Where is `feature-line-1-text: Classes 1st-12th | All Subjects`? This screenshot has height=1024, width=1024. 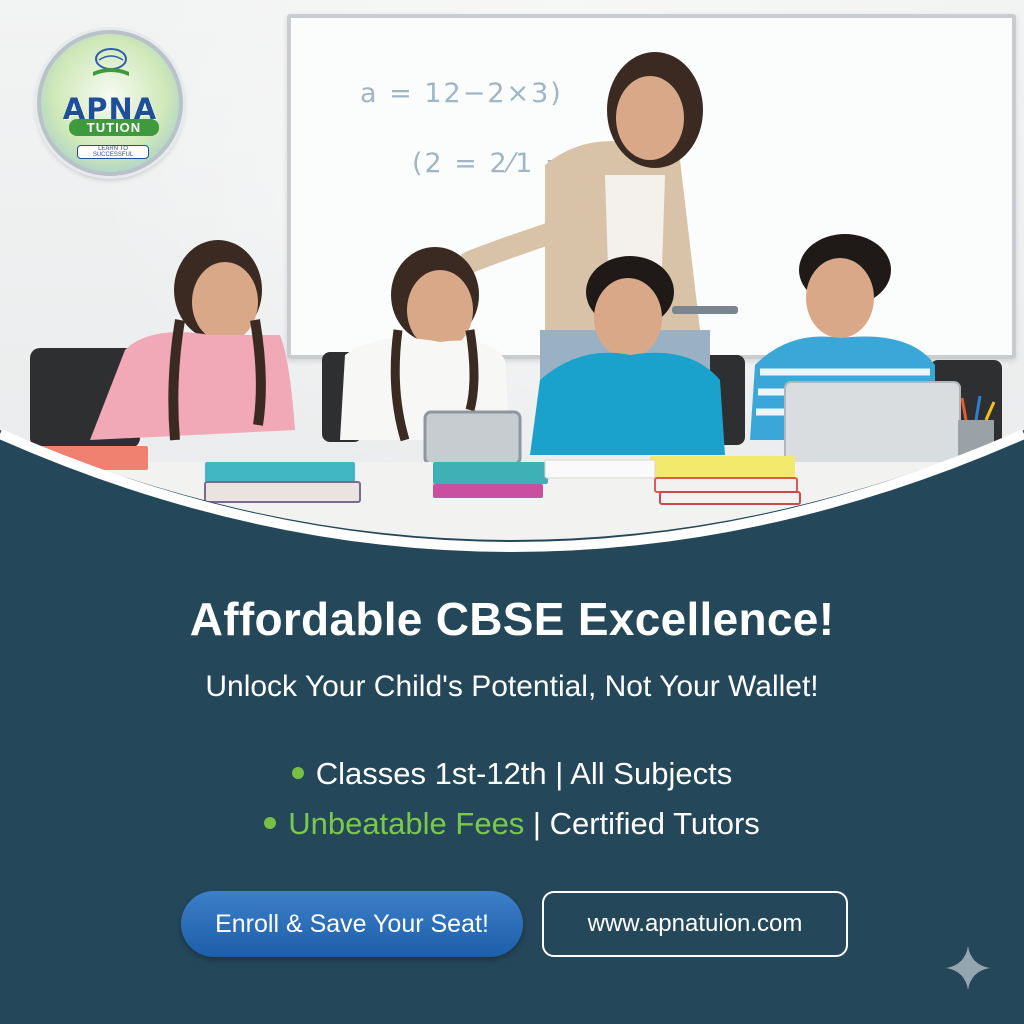
feature-line-1-text: Classes 1st-12th | All Subjects is located at coordinates (524, 773).